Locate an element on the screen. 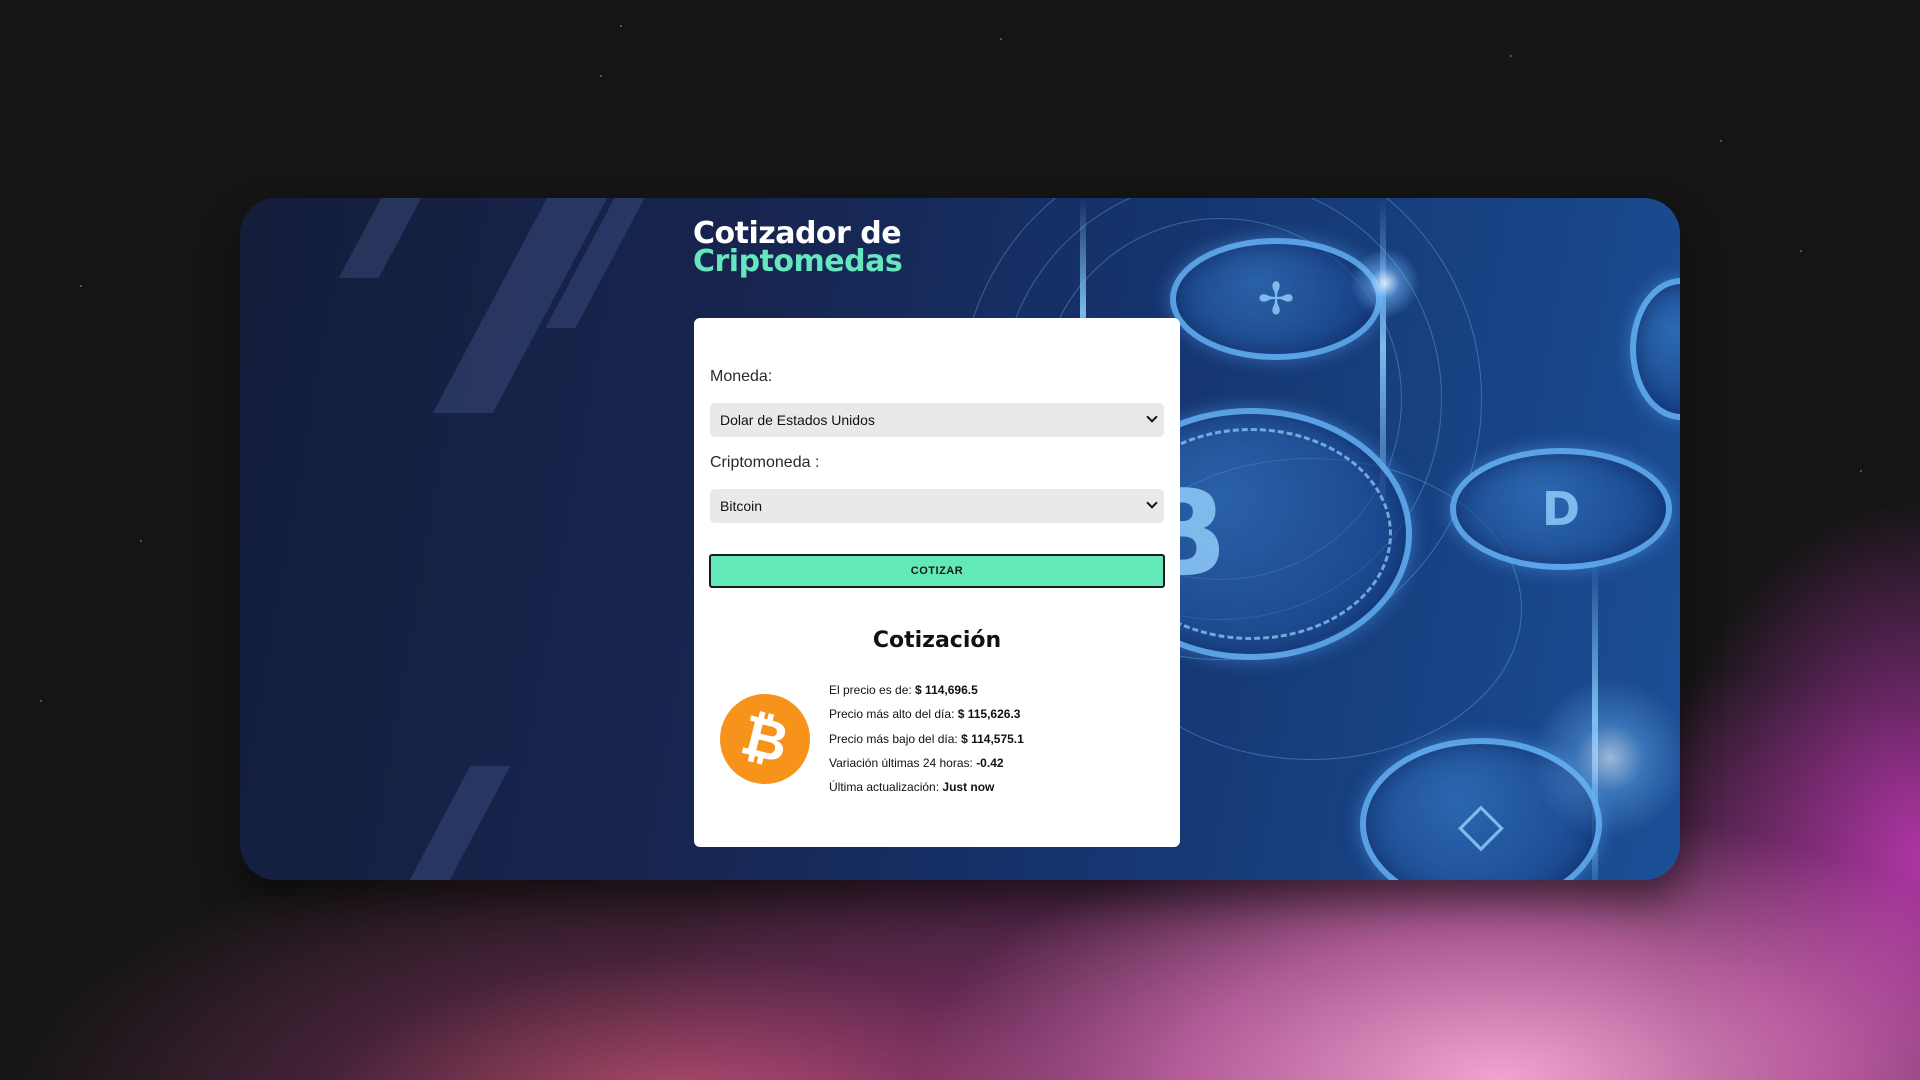 The image size is (1920, 1080). price-label: El precio es de: is located at coordinates (872, 690).